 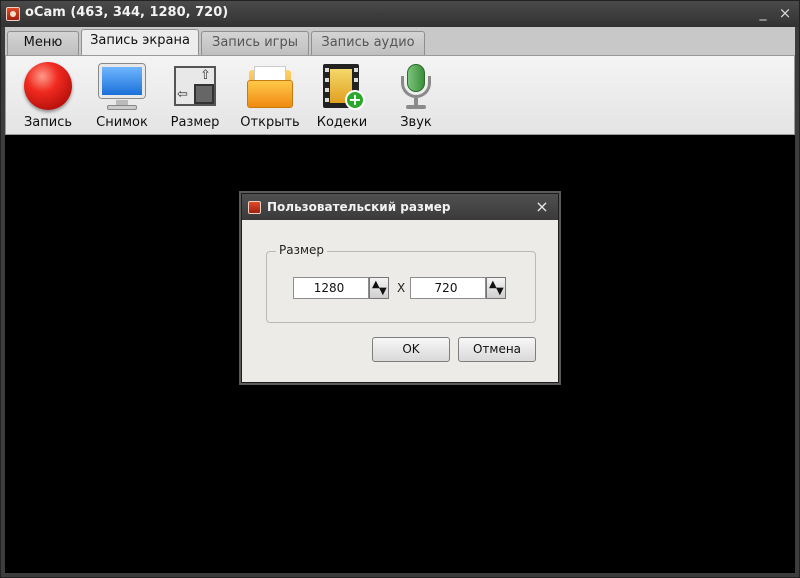 I want to click on dialog-title-bar: Пользовательский размер ×, so click(x=400, y=207).